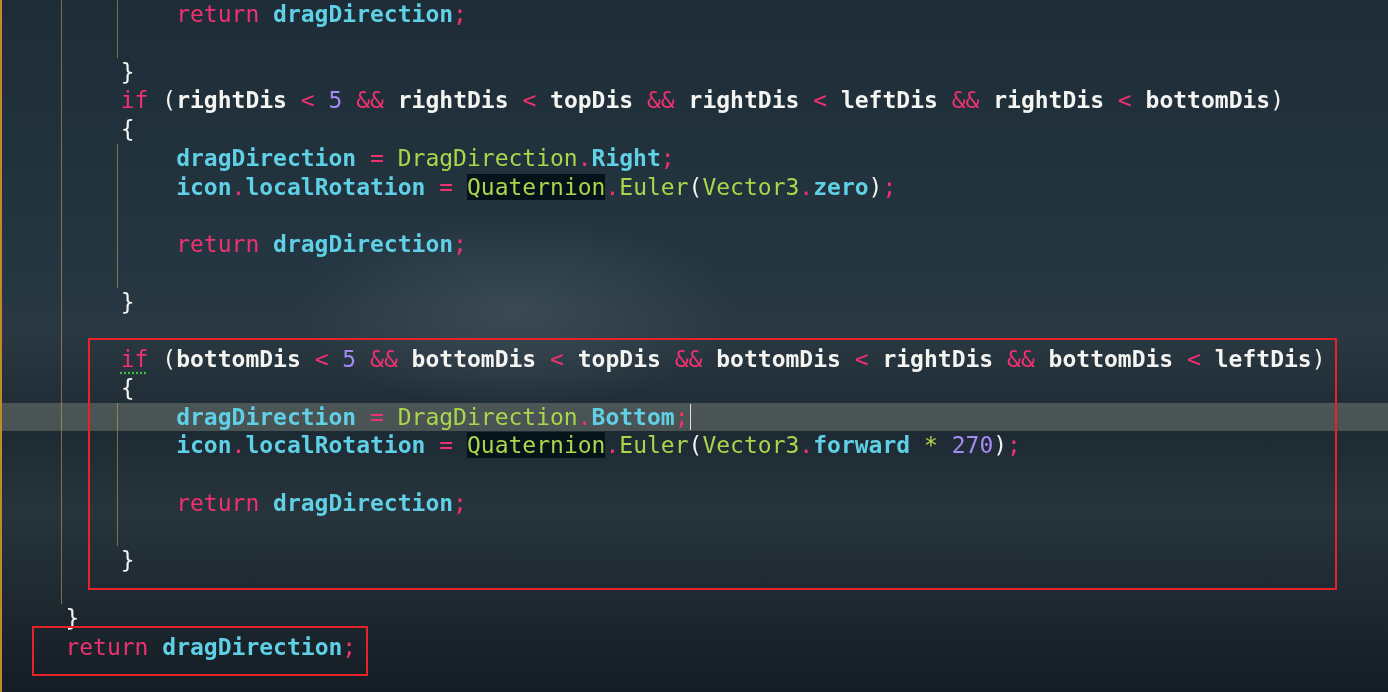 Image resolution: width=1388 pixels, height=692 pixels. Describe the element at coordinates (598, 445) in the screenshot. I see `code-line: icon.localRotation = Quaternion.Euler(Vector3.forward * 270);` at that location.